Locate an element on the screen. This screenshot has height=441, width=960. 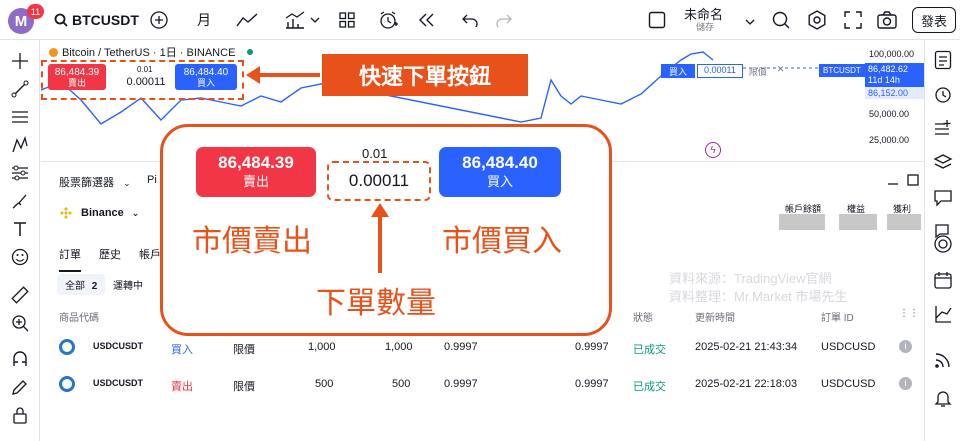
trendline-tool is located at coordinates (20, 89).